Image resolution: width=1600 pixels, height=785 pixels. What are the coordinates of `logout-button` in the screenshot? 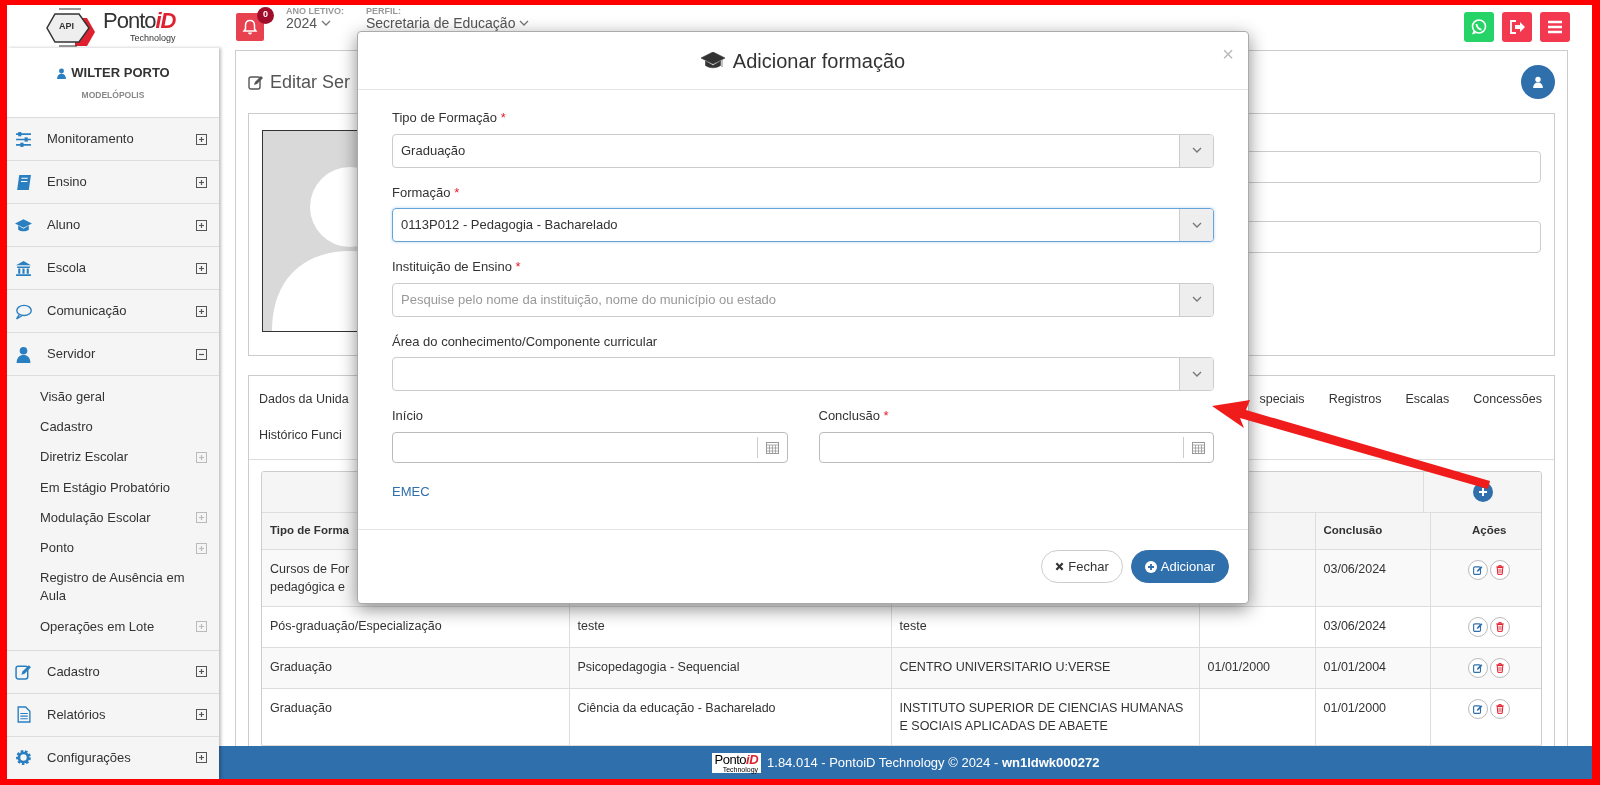 It's located at (1517, 26).